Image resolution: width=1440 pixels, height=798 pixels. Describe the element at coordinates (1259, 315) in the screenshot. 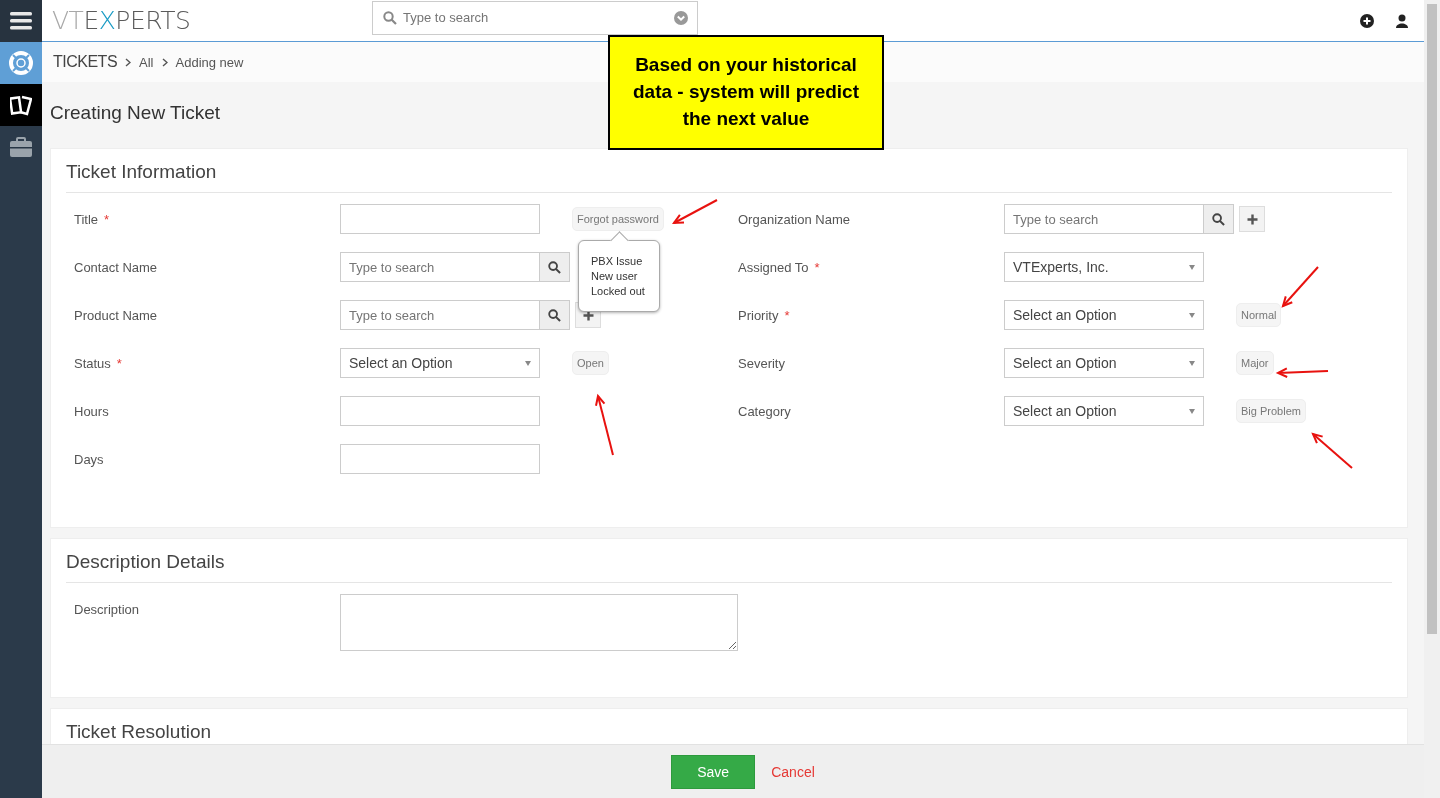

I see `suggestion-chip: Normal` at that location.